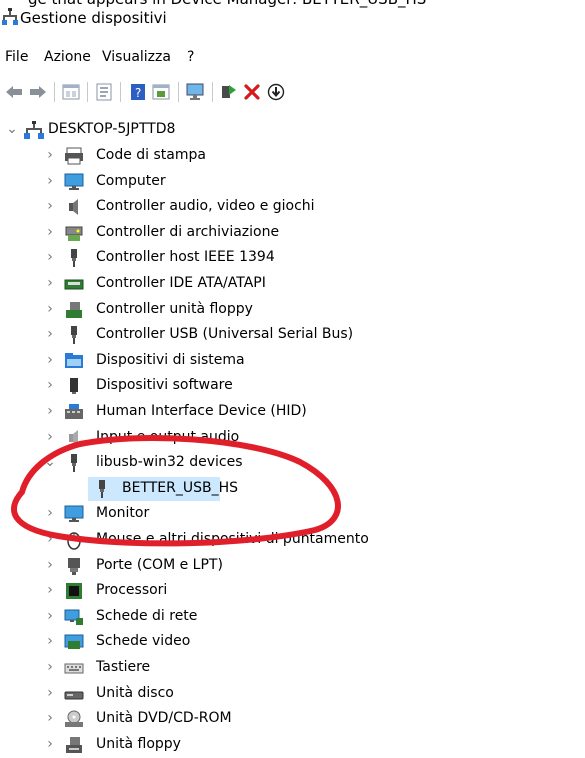 The width and height of the screenshot is (585, 758). Describe the element at coordinates (71, 92) in the screenshot. I see `console-tree-icon` at that location.